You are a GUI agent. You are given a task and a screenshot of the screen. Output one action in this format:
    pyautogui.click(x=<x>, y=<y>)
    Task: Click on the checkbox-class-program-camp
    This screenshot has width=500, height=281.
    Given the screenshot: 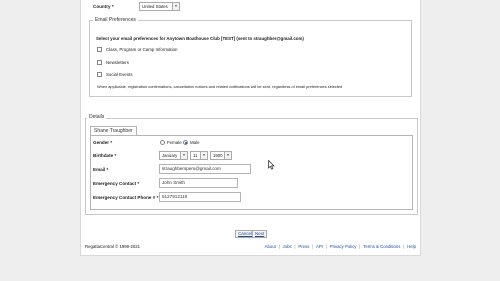 What is the action you would take?
    pyautogui.click(x=99, y=49)
    